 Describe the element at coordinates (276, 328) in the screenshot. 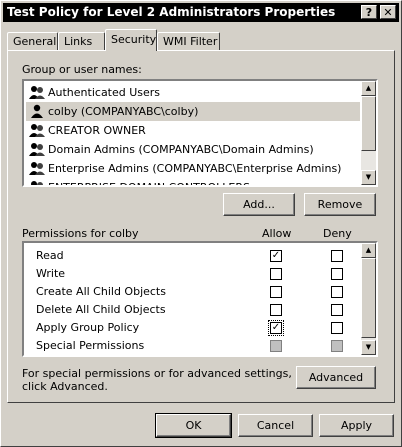

I see `apply-group-policy-allow-checkbox: ✓` at that location.